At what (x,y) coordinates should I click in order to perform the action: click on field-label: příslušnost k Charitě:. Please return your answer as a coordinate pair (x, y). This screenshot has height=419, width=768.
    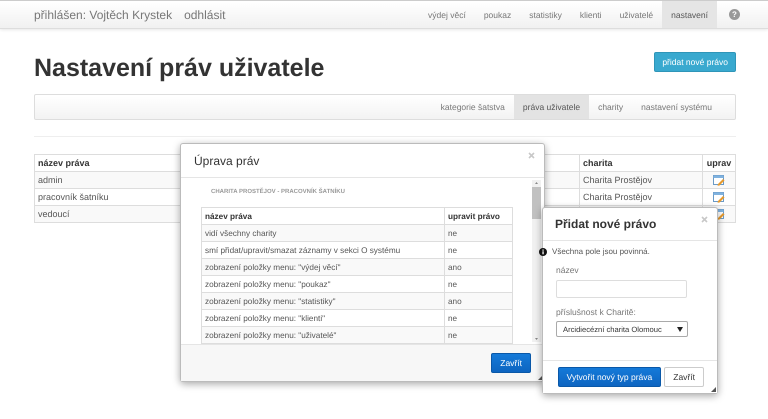
    Looking at the image, I should click on (596, 312).